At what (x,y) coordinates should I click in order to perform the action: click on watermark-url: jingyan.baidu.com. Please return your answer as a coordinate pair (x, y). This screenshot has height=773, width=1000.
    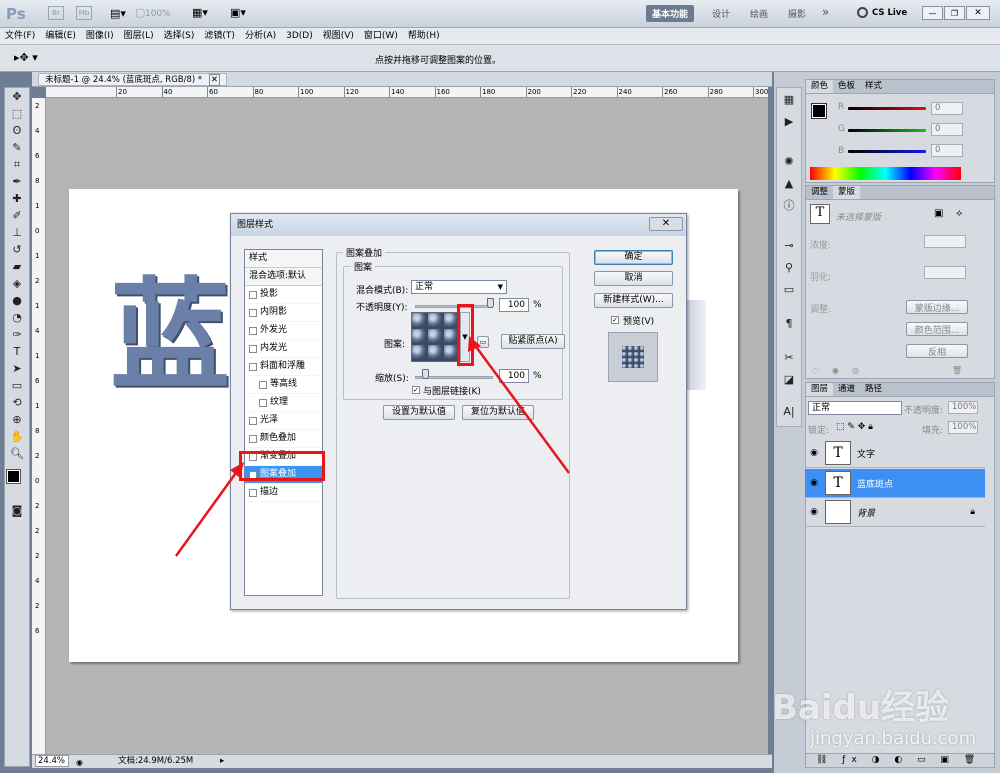
    Looking at the image, I should click on (893, 738).